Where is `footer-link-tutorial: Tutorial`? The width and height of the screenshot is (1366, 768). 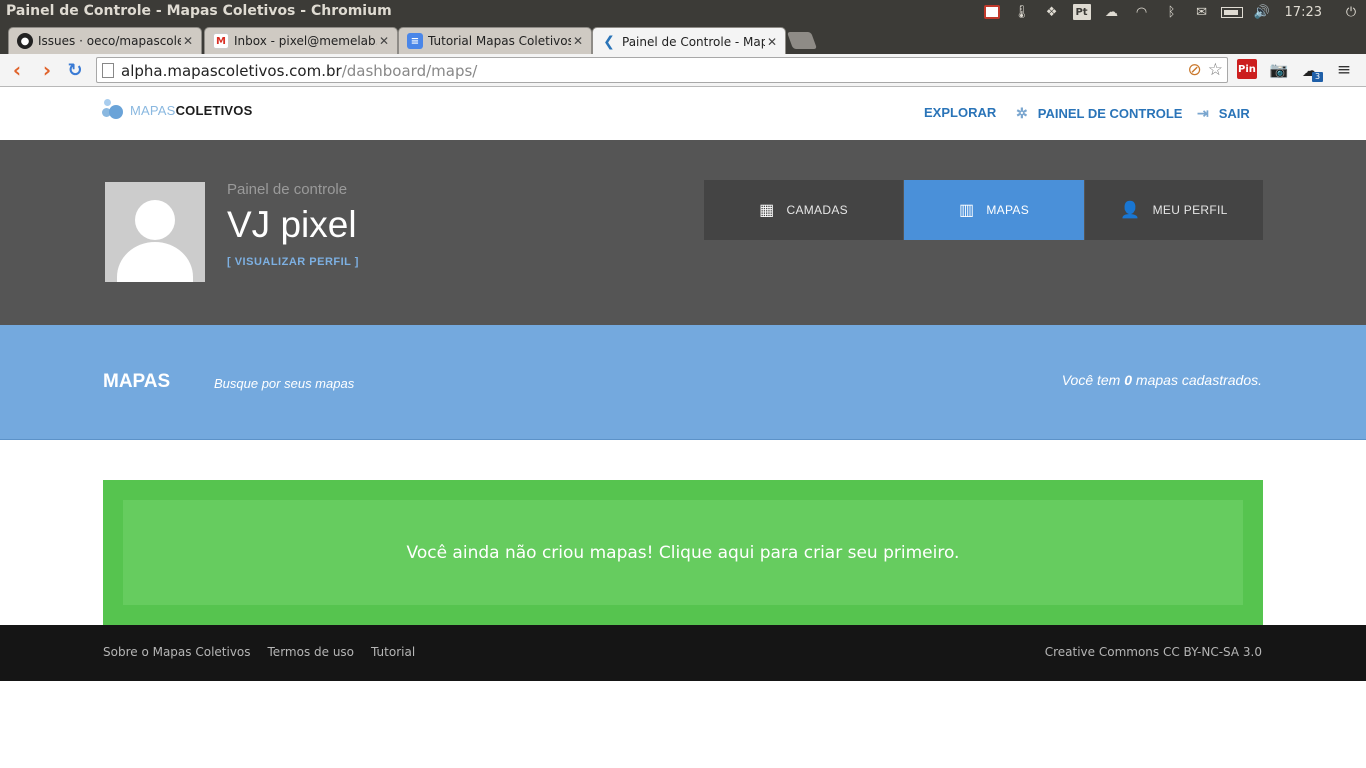
footer-link-tutorial: Tutorial is located at coordinates (393, 652).